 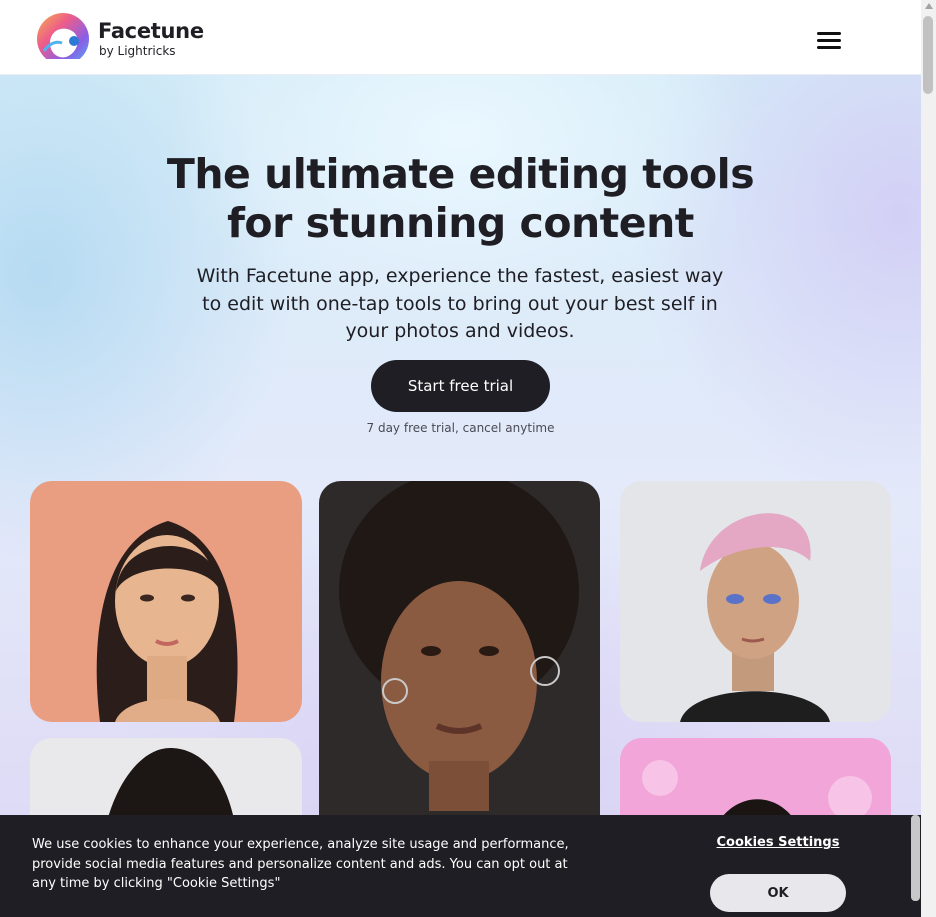 I want to click on page-scrollbar, so click(x=928, y=458).